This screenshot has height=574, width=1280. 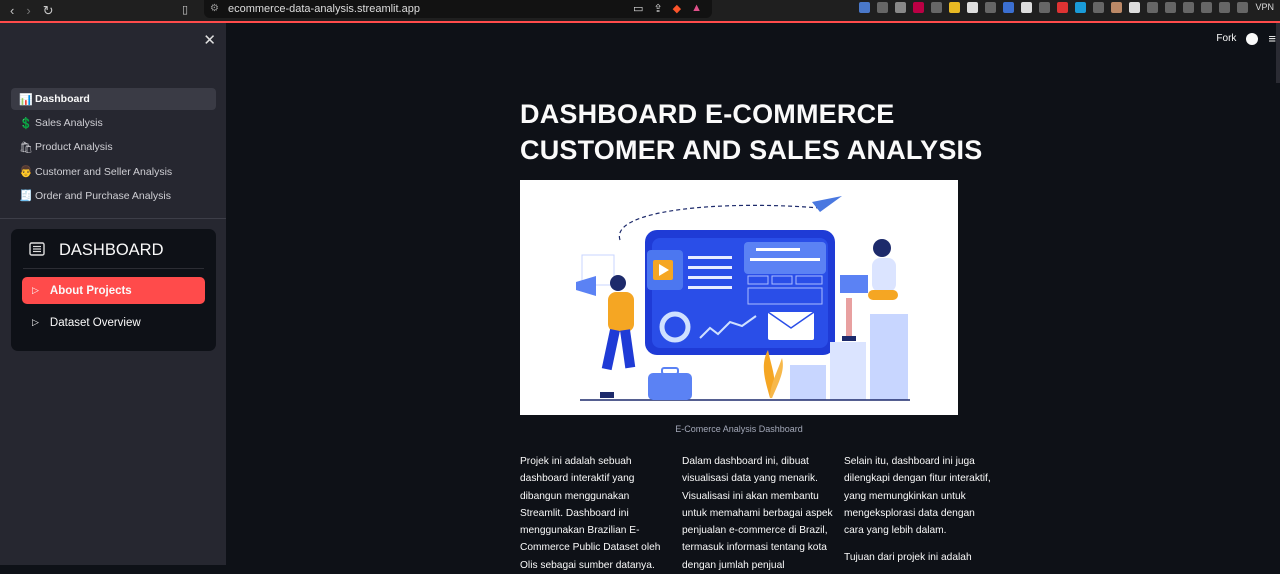 What do you see at coordinates (90, 10) in the screenshot?
I see `browser-nav: ‹ › ↻` at bounding box center [90, 10].